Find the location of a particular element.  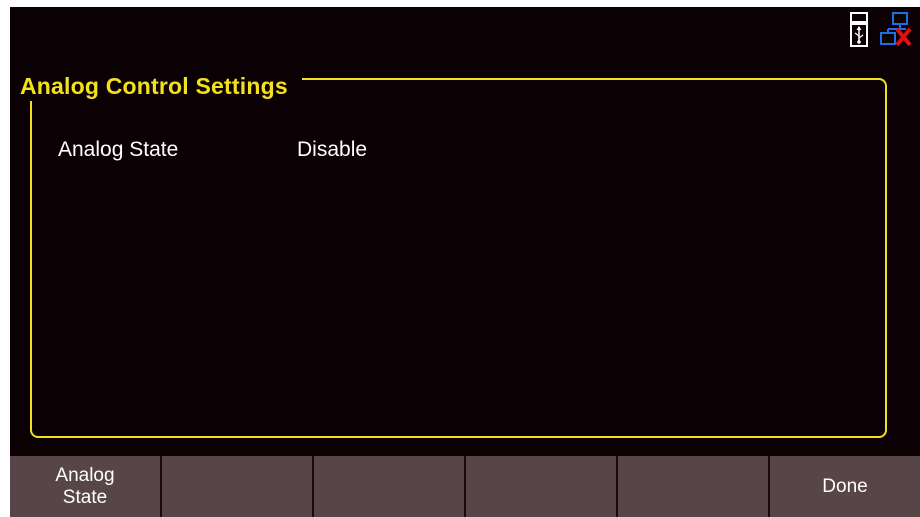

softkey-label: Analog State is located at coordinates (85, 486).